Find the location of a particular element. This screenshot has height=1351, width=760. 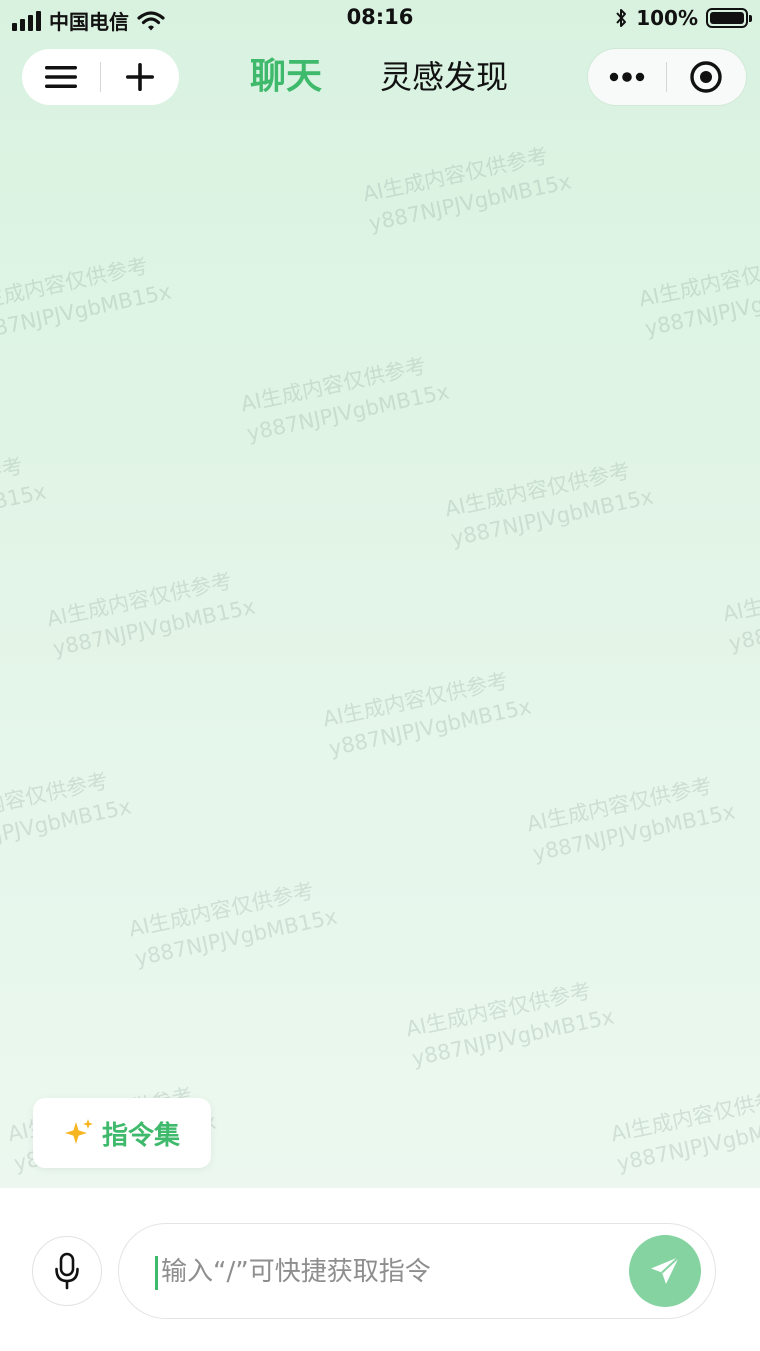

menu-icon is located at coordinates (61, 77).